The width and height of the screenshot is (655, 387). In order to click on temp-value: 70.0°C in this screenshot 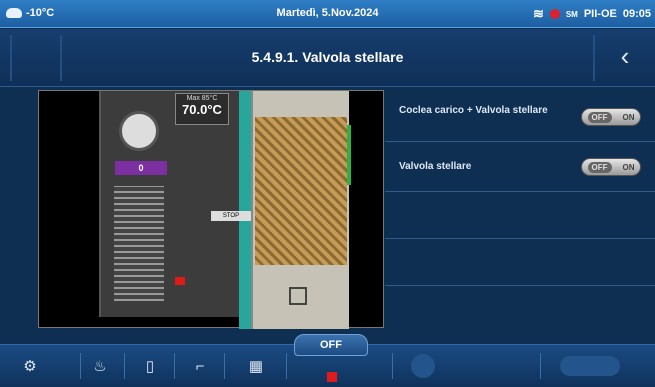, I will do `click(202, 109)`.